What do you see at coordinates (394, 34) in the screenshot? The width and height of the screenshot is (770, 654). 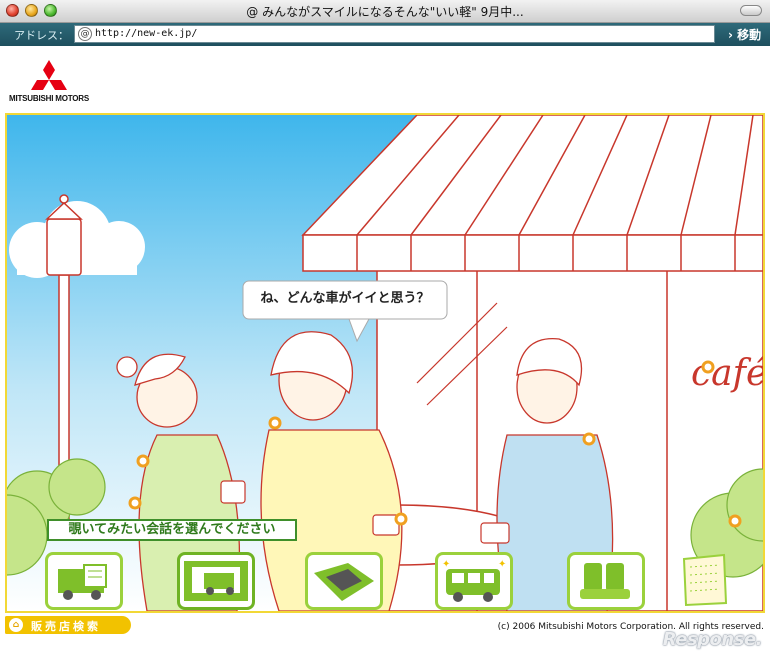 I see `address-input: @ http://new-ek.jp/` at bounding box center [394, 34].